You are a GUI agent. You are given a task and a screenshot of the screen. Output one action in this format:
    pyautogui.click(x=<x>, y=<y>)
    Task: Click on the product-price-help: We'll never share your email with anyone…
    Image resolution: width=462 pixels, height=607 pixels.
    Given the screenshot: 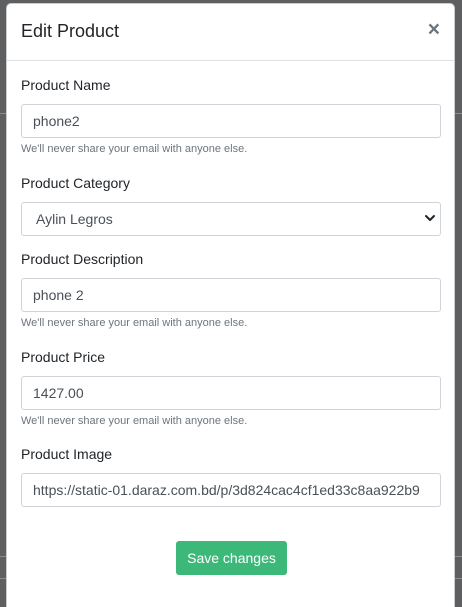 What is the action you would take?
    pyautogui.click(x=134, y=421)
    